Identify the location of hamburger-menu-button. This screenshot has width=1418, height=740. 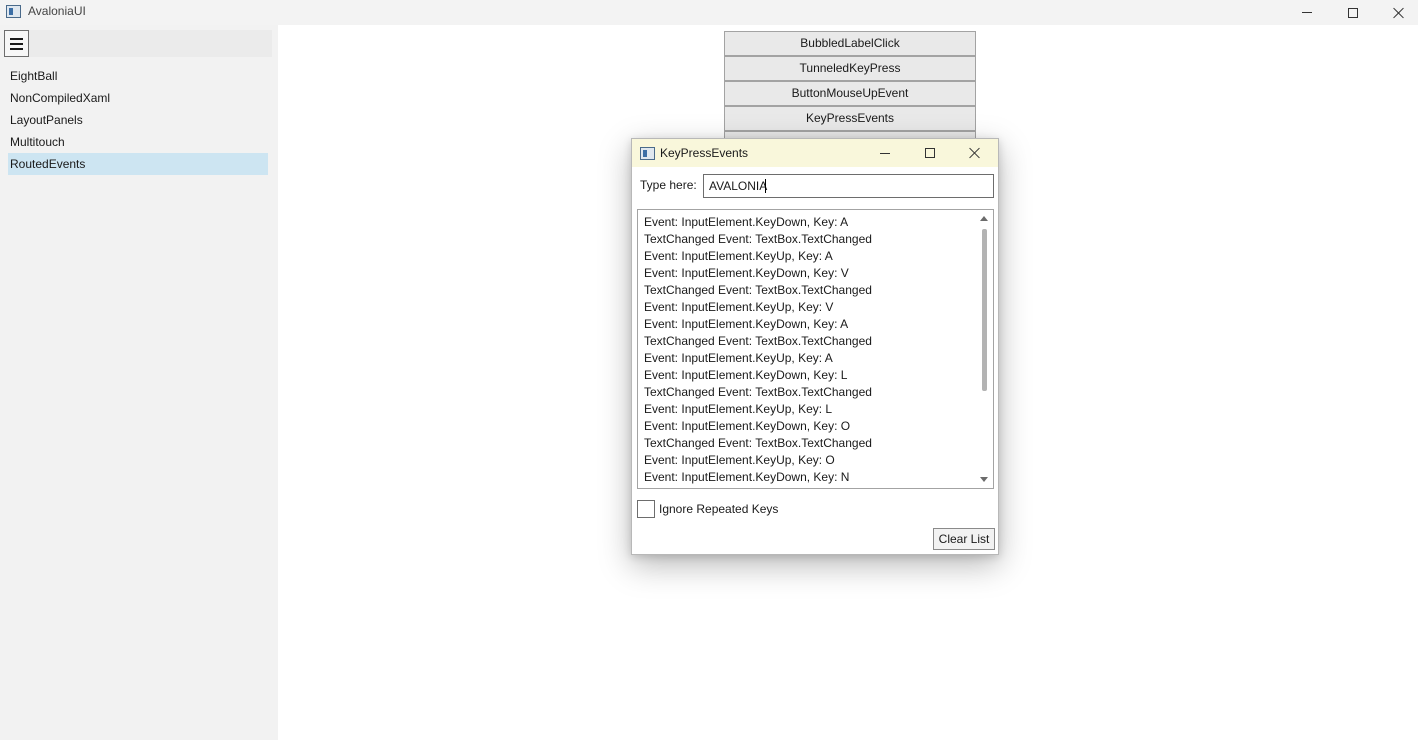
(16, 43).